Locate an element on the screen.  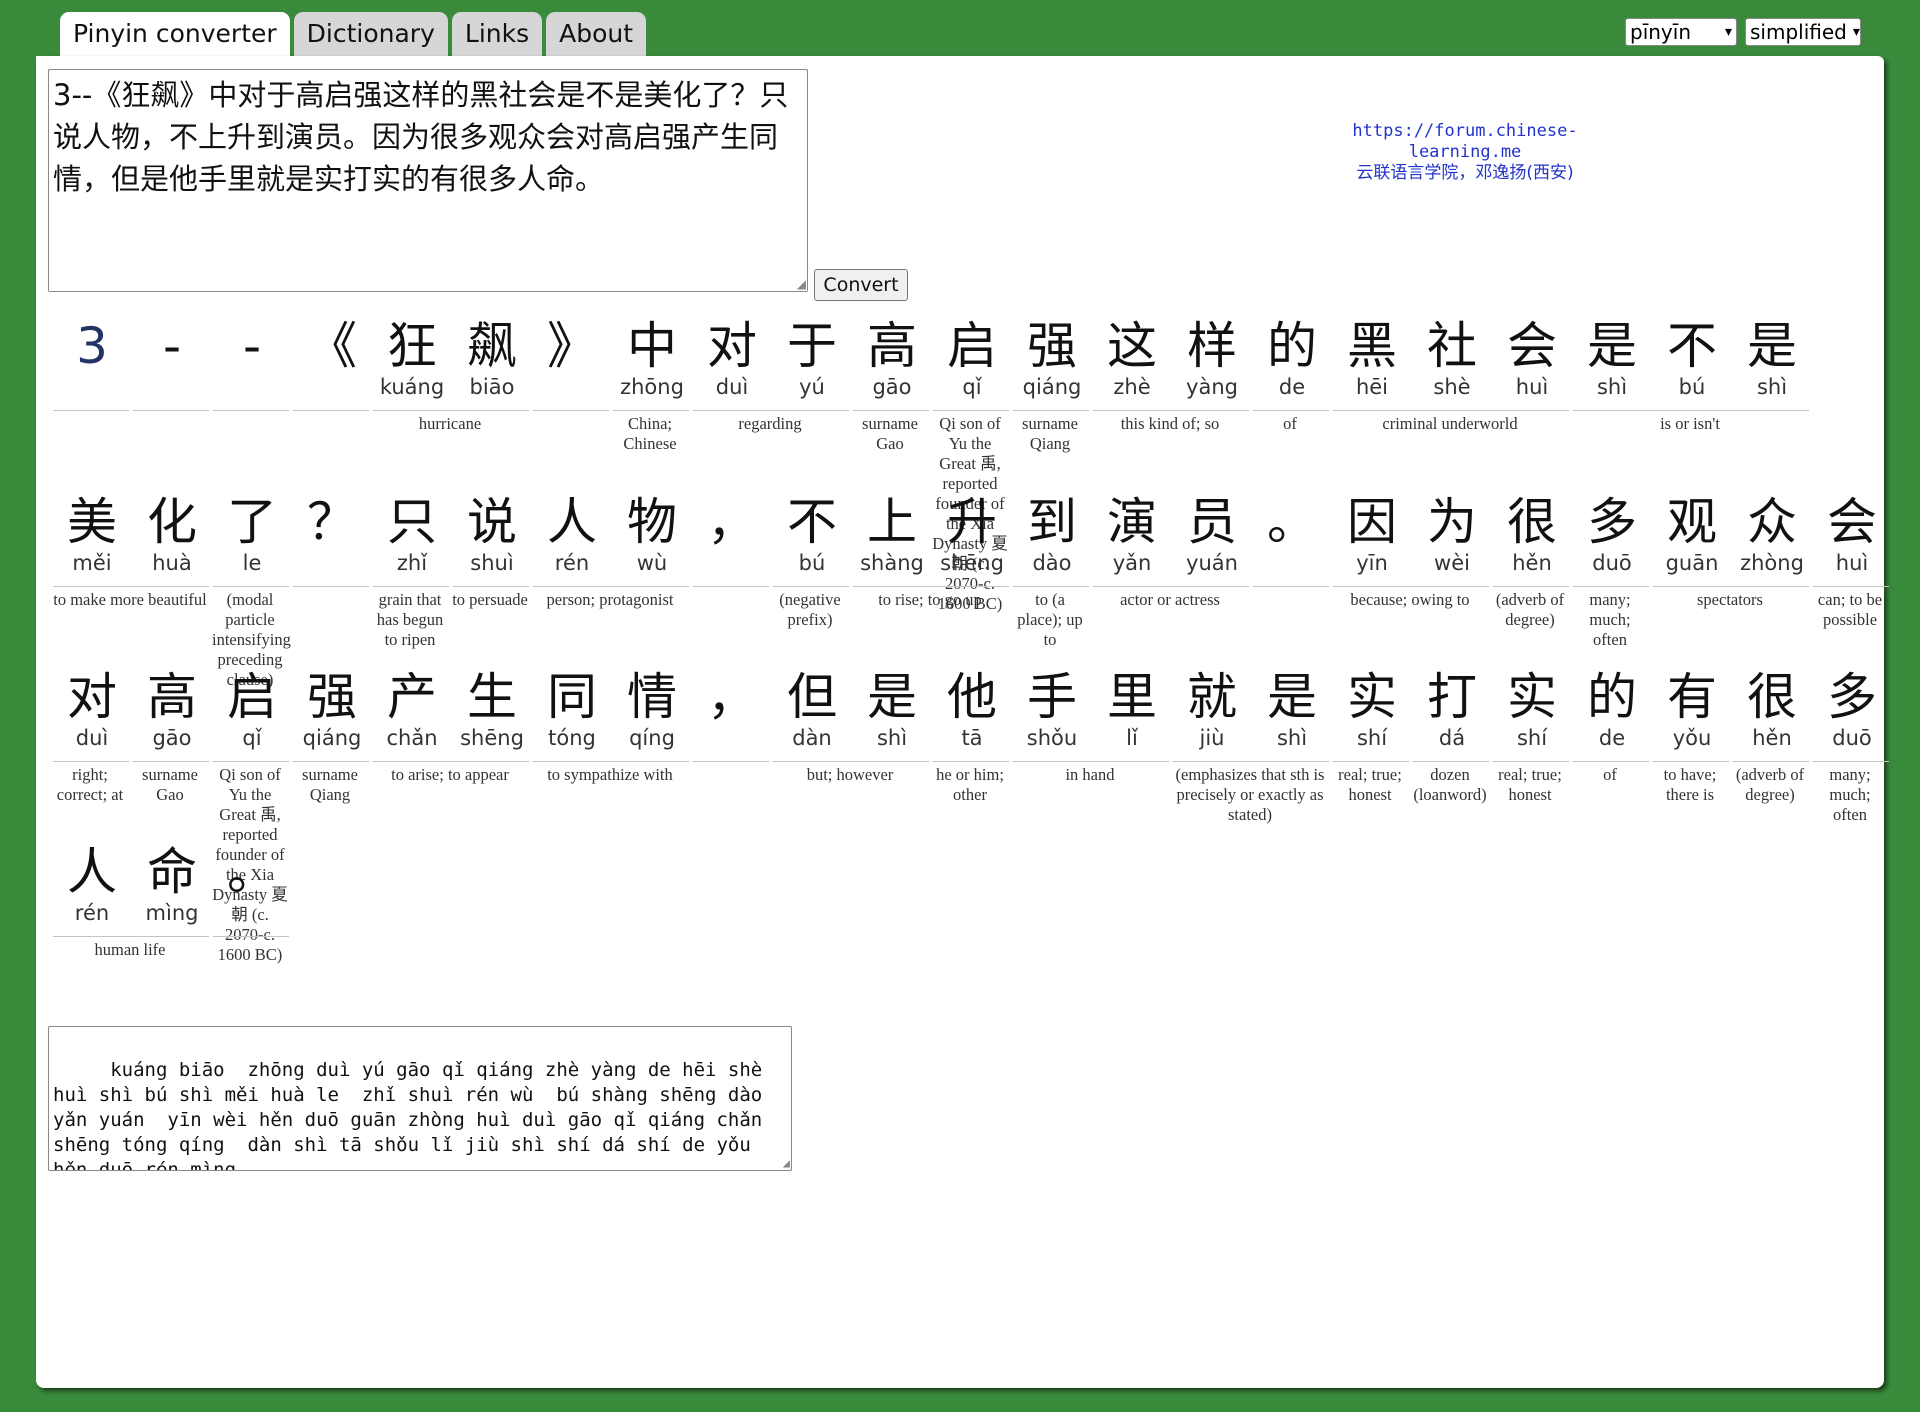
hanzi-cell: 黑 hēi is located at coordinates (1372, 361).